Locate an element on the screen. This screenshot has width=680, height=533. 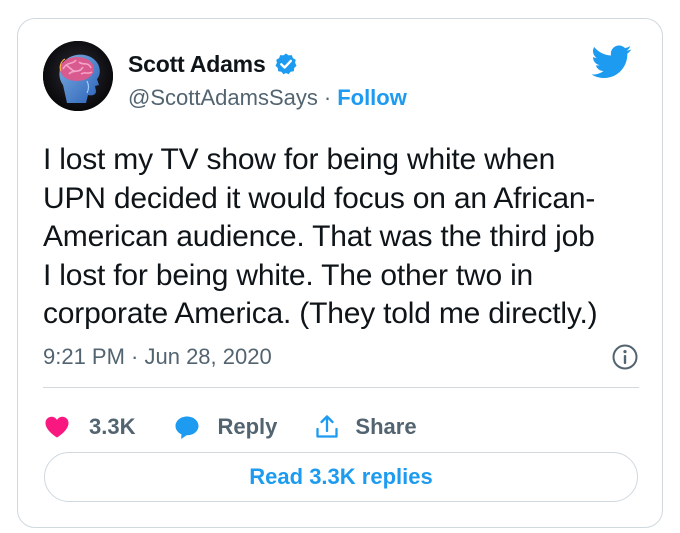
author-name-row: Scott Adams is located at coordinates (213, 64).